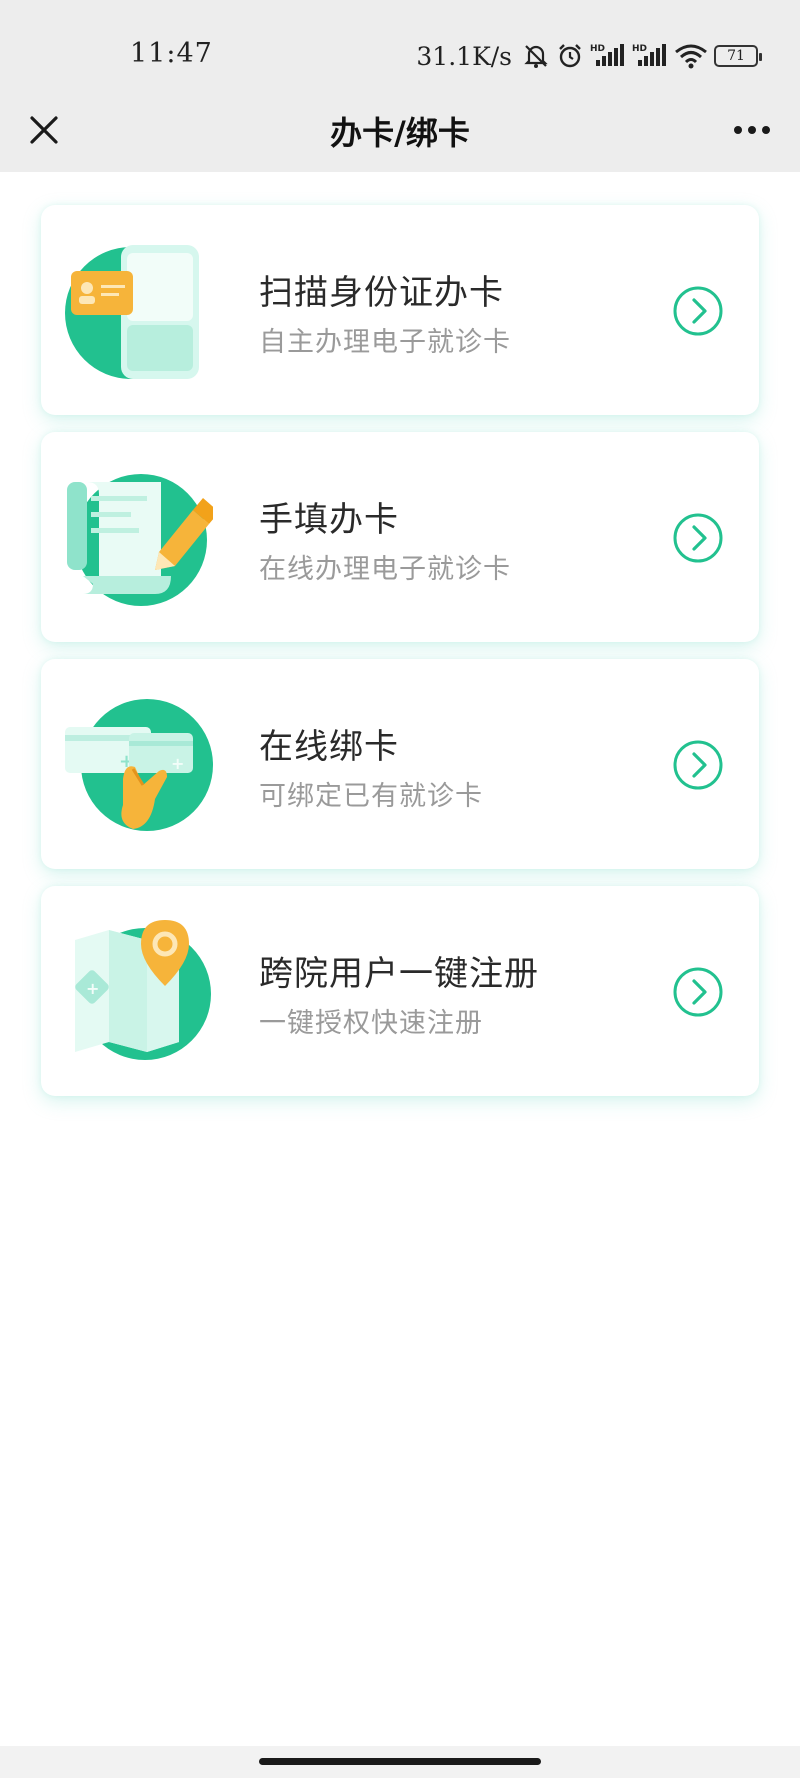  I want to click on scan-id-card-option: 扫描身份证办卡 自主办理电子就诊卡, so click(400, 310).